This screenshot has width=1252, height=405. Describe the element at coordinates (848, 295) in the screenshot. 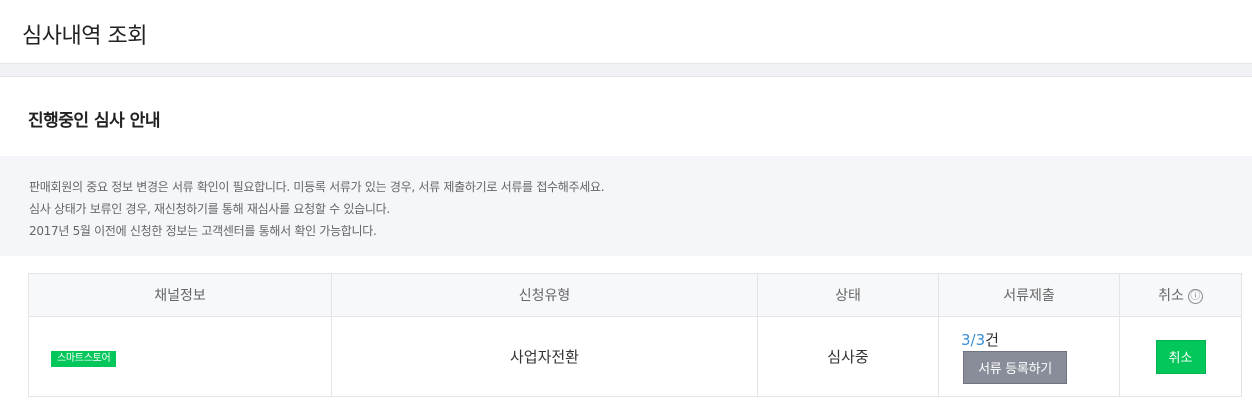

I see `column-header-status: 상태` at that location.